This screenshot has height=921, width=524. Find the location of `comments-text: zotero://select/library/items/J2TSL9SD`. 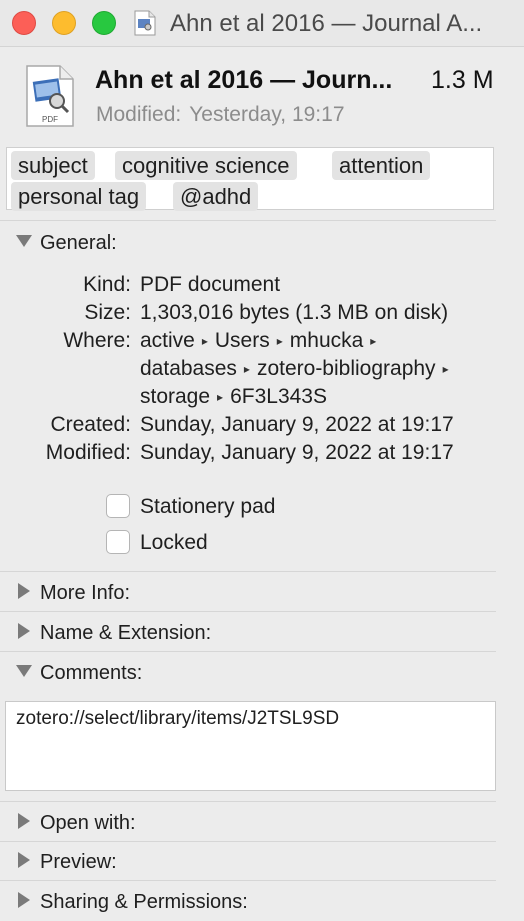

comments-text: zotero://select/library/items/J2TSL9SD is located at coordinates (178, 718).